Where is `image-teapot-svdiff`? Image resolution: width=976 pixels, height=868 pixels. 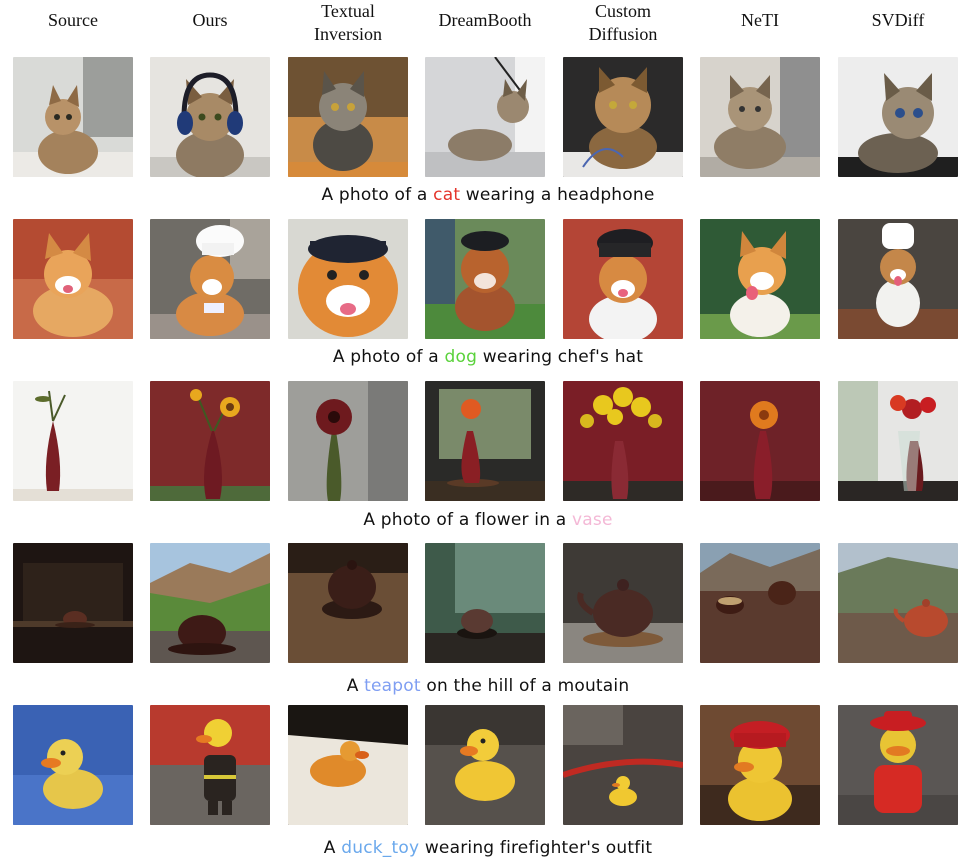
image-teapot-svdiff is located at coordinates (898, 603).